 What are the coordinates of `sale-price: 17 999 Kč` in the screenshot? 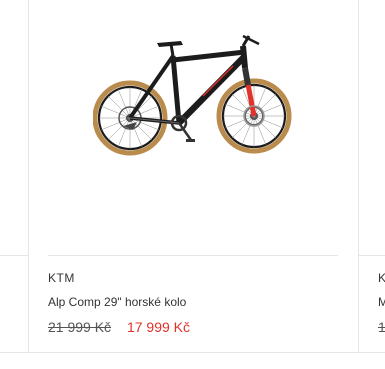 It's located at (158, 327).